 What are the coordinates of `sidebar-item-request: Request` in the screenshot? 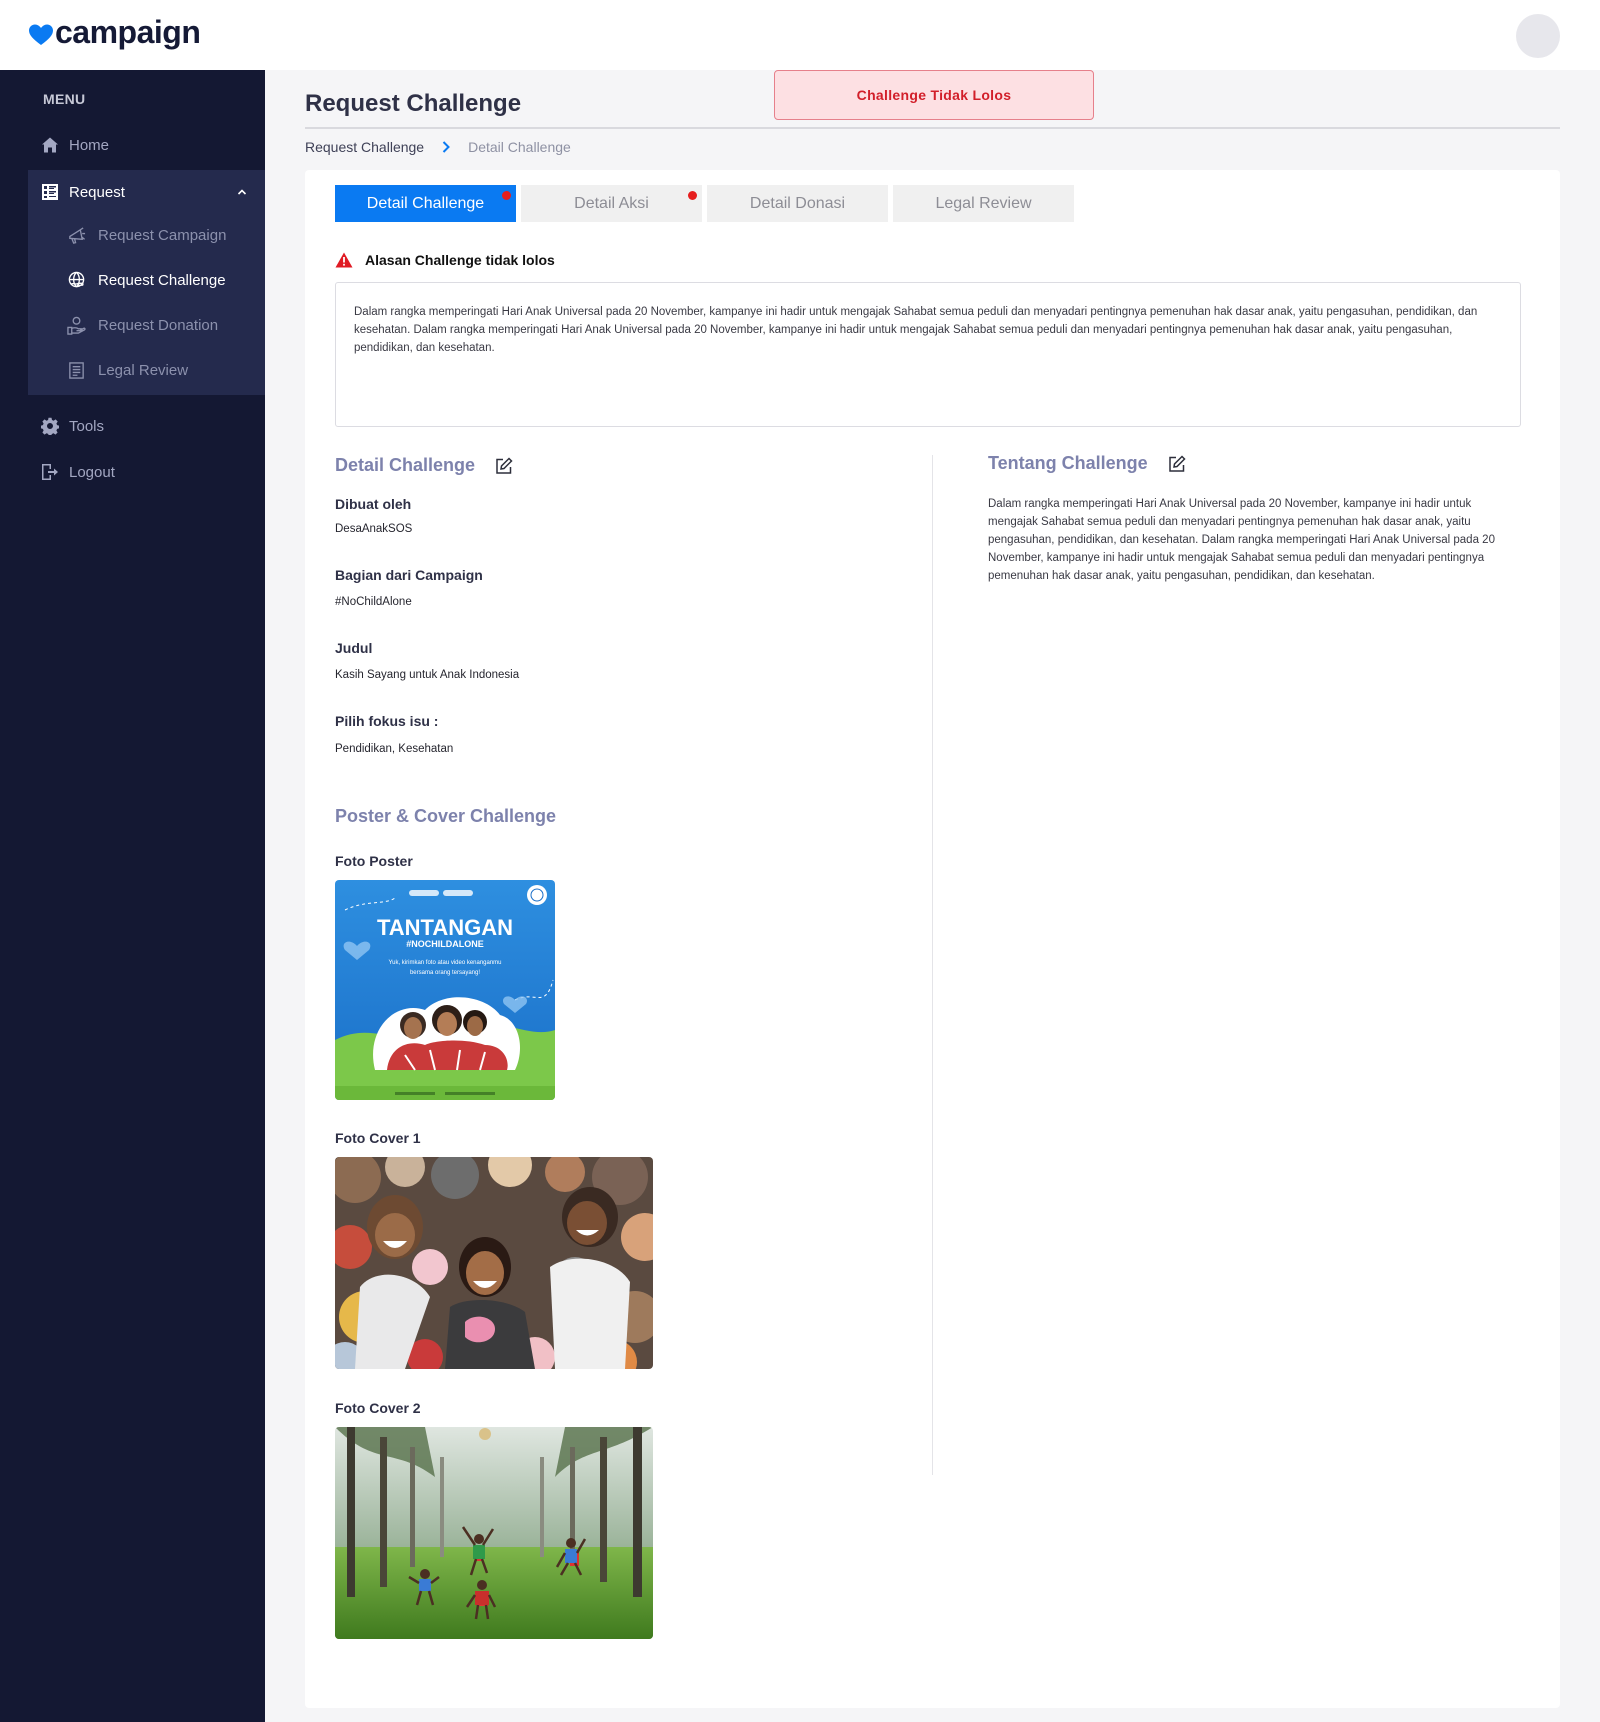 It's located at (146, 192).